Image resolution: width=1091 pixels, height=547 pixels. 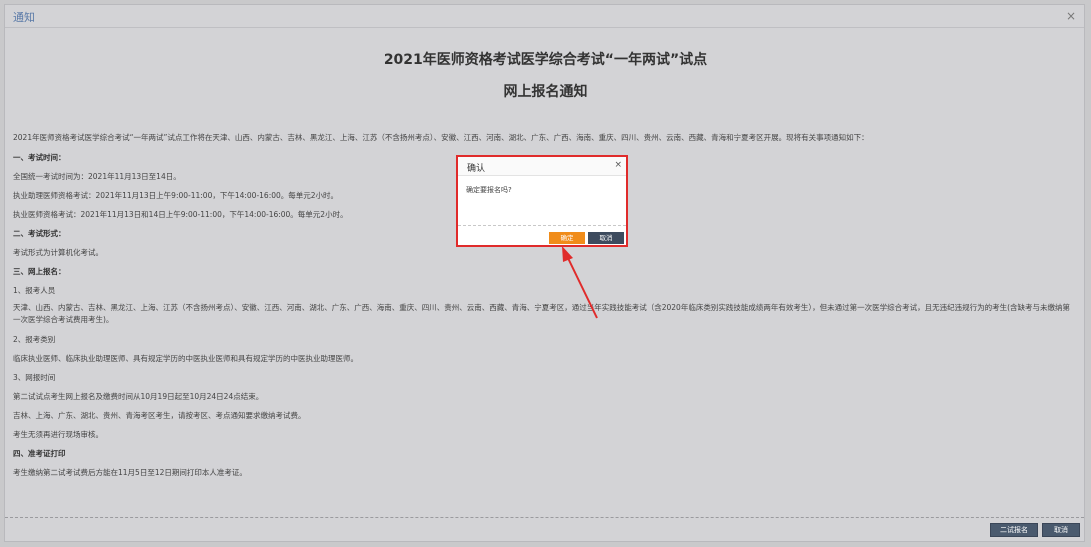 I want to click on dialog-divider, so click(x=542, y=225).